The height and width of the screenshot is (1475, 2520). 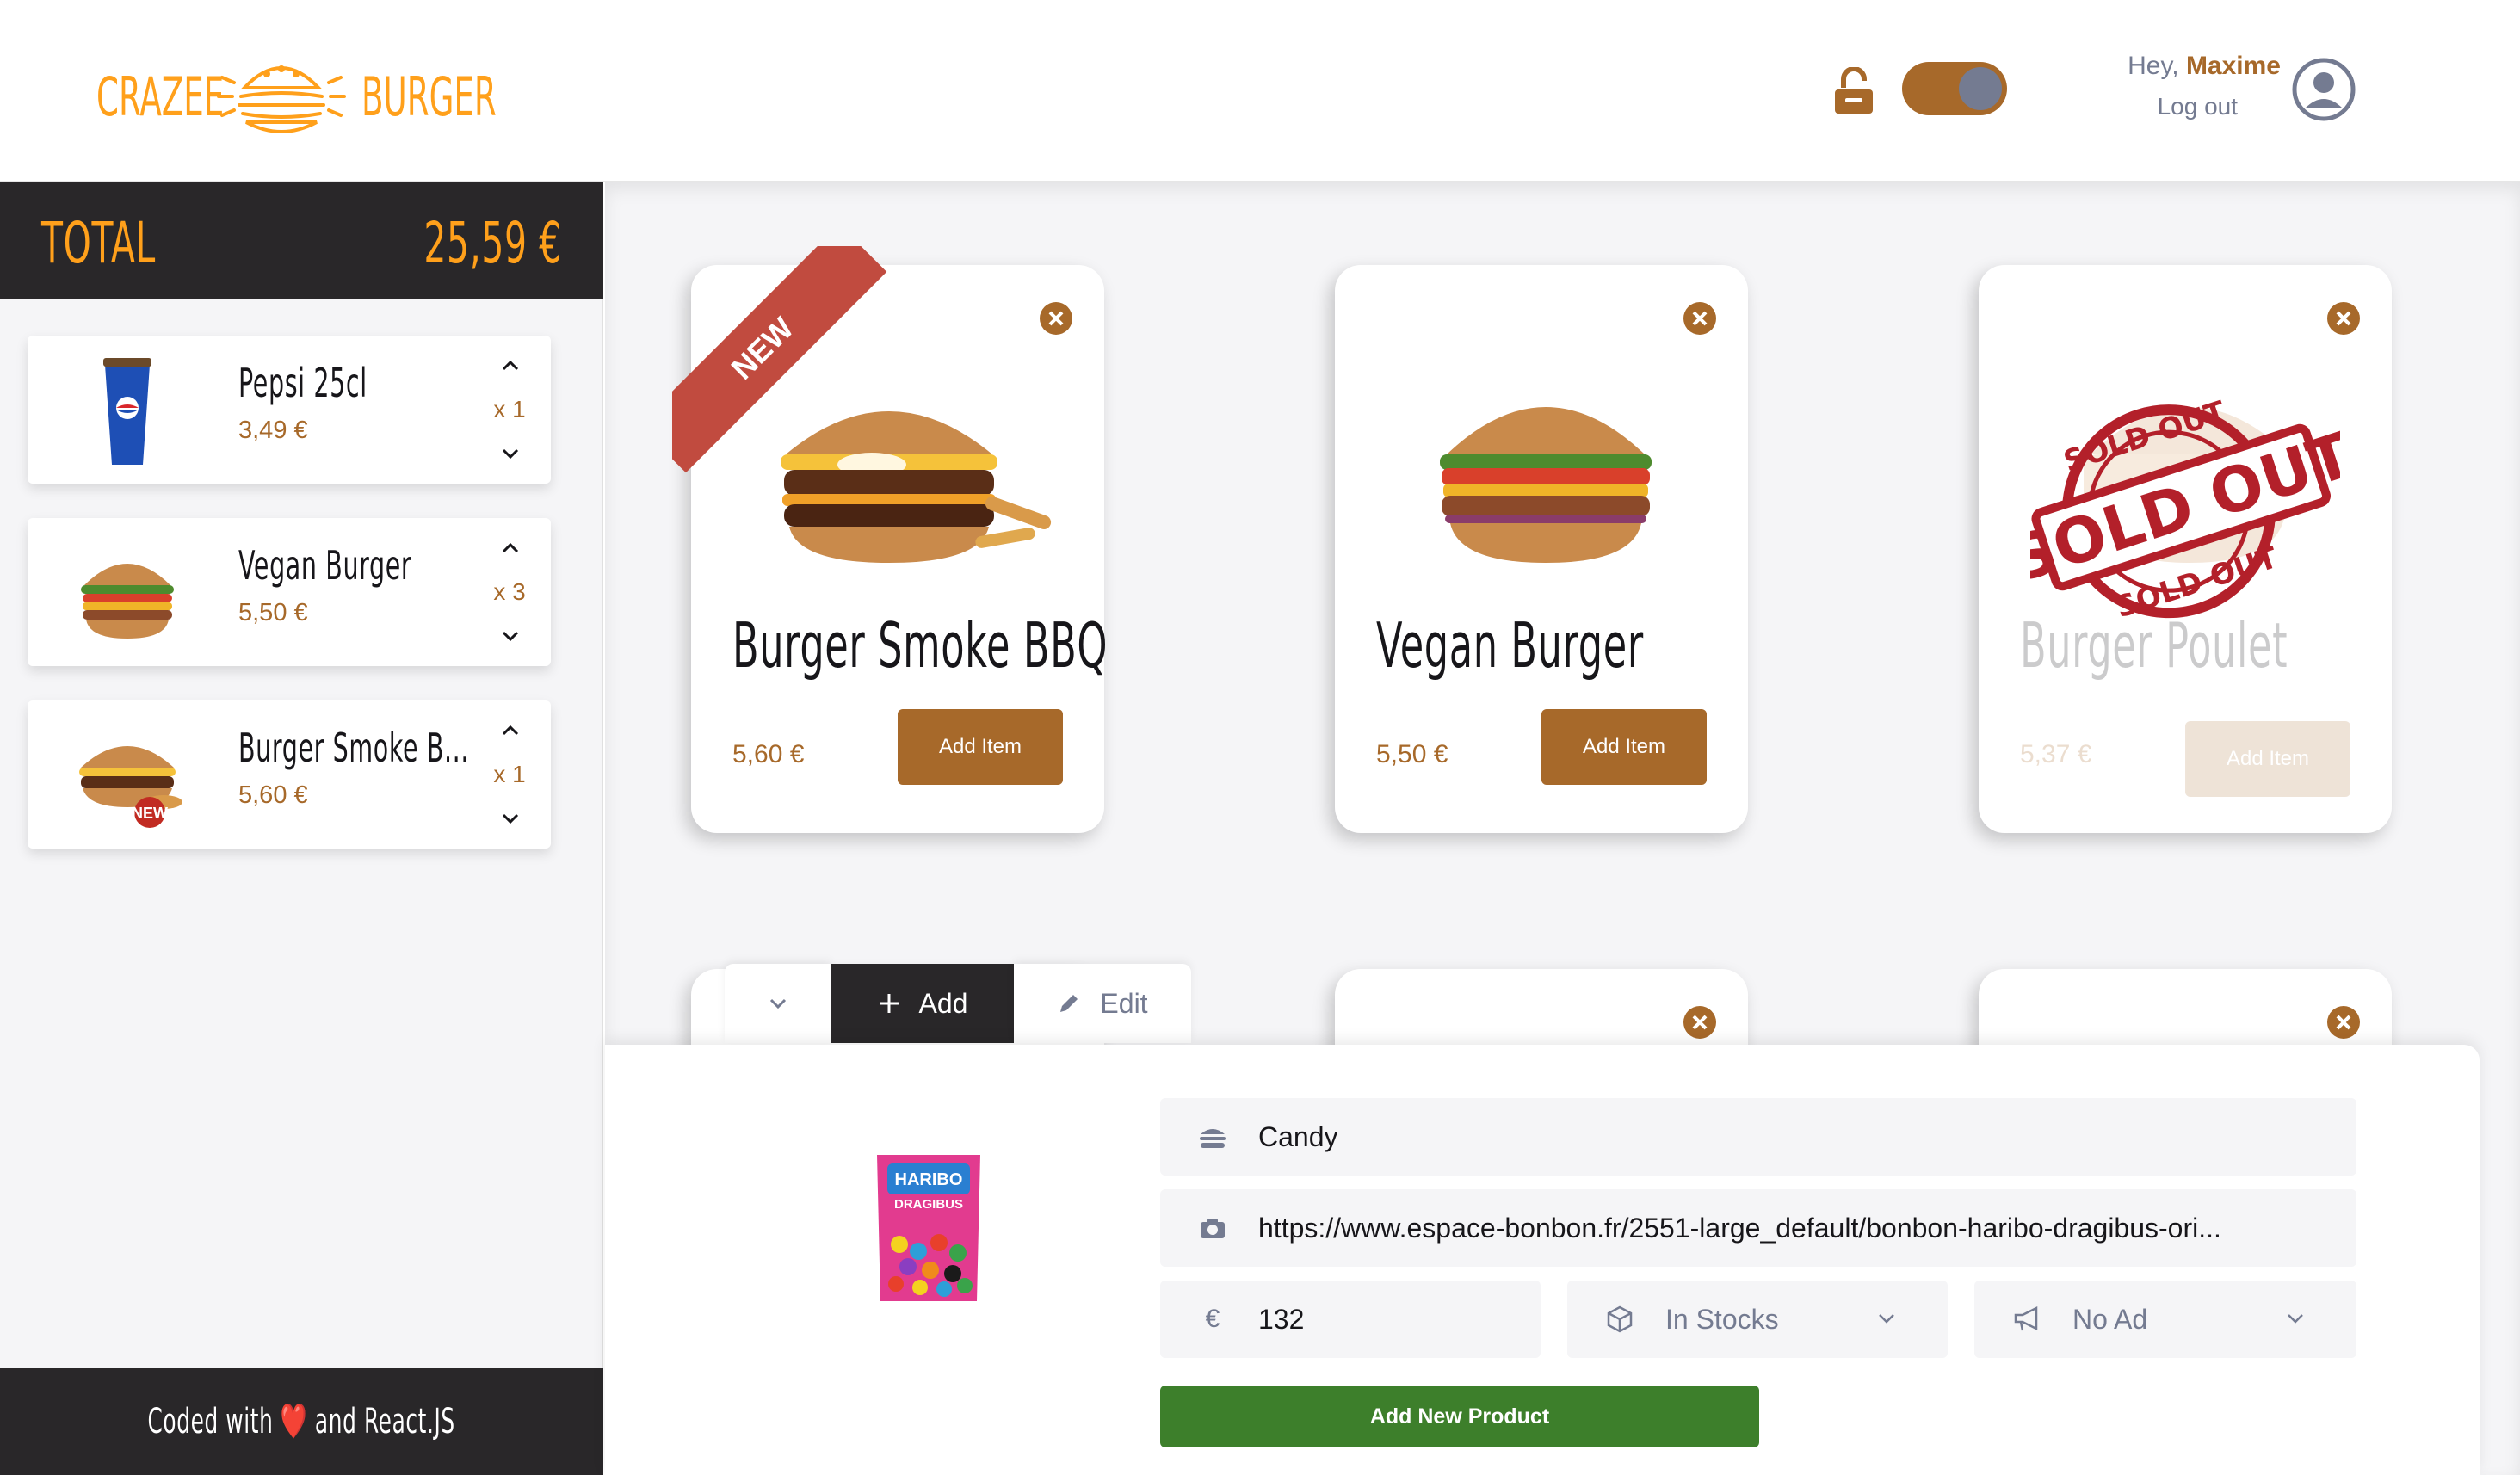 I want to click on item-price: 3,49 €, so click(x=273, y=431).